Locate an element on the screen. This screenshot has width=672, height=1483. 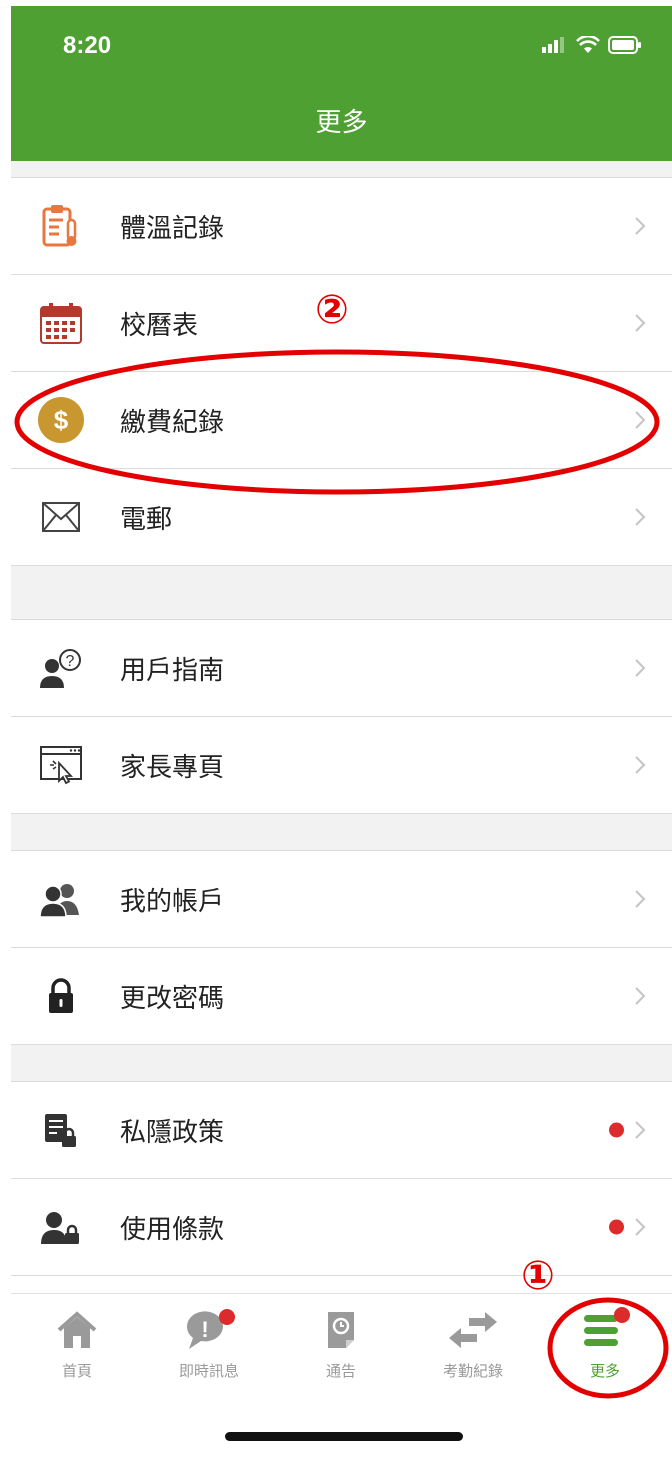
menu-item-label: 更改密碼 is located at coordinates (172, 998).